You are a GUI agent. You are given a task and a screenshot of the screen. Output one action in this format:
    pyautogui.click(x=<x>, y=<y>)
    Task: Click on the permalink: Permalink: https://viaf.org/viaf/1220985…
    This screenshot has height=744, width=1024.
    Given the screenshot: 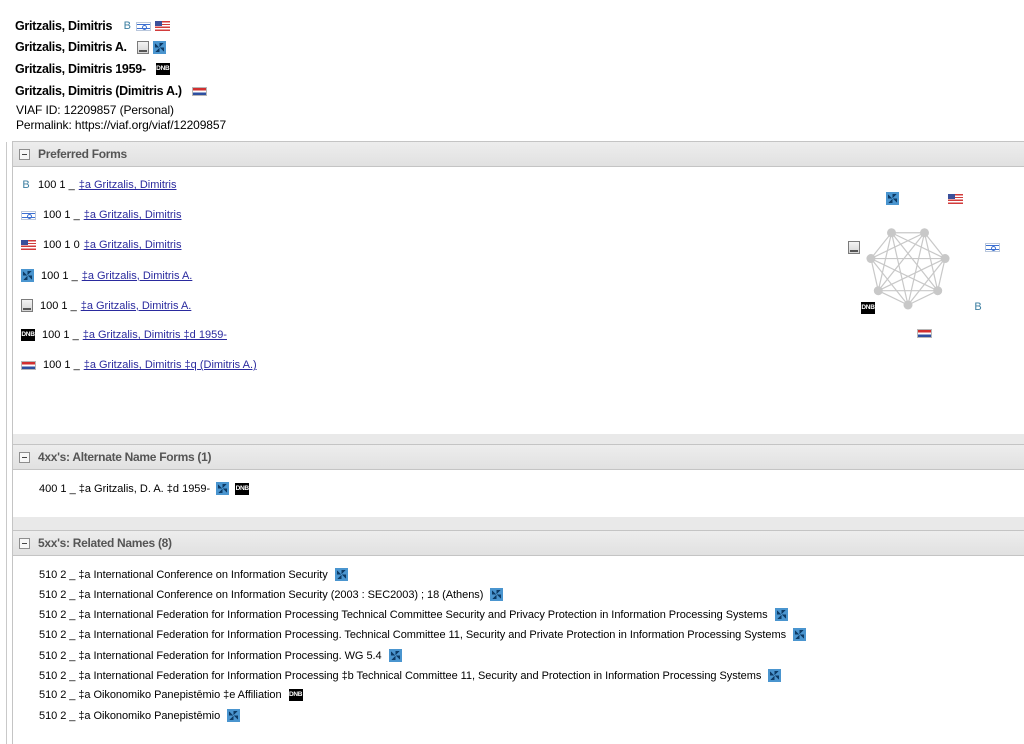 What is the action you would take?
    pyautogui.click(x=121, y=125)
    